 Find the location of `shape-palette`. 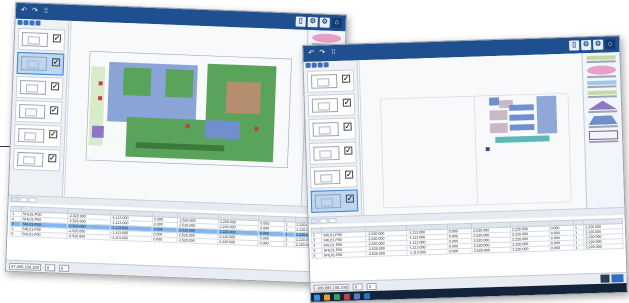

shape-palette is located at coordinates (603, 135).